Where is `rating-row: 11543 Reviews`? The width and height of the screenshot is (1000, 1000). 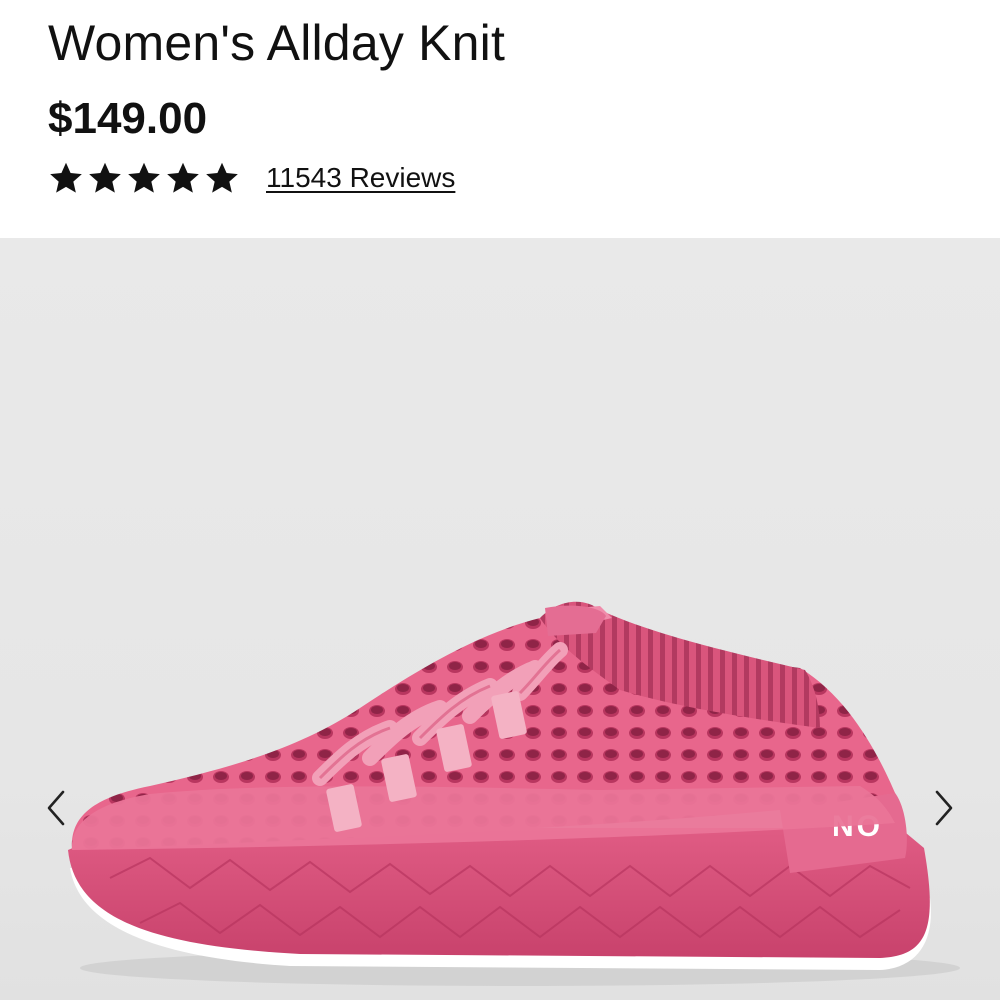 rating-row: 11543 Reviews is located at coordinates (251, 178).